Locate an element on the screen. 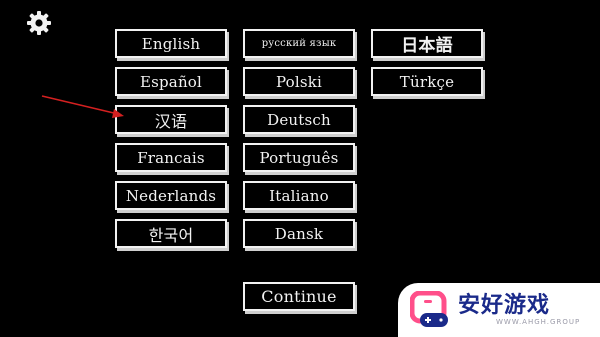  continue-button: Continue is located at coordinates (299, 296).